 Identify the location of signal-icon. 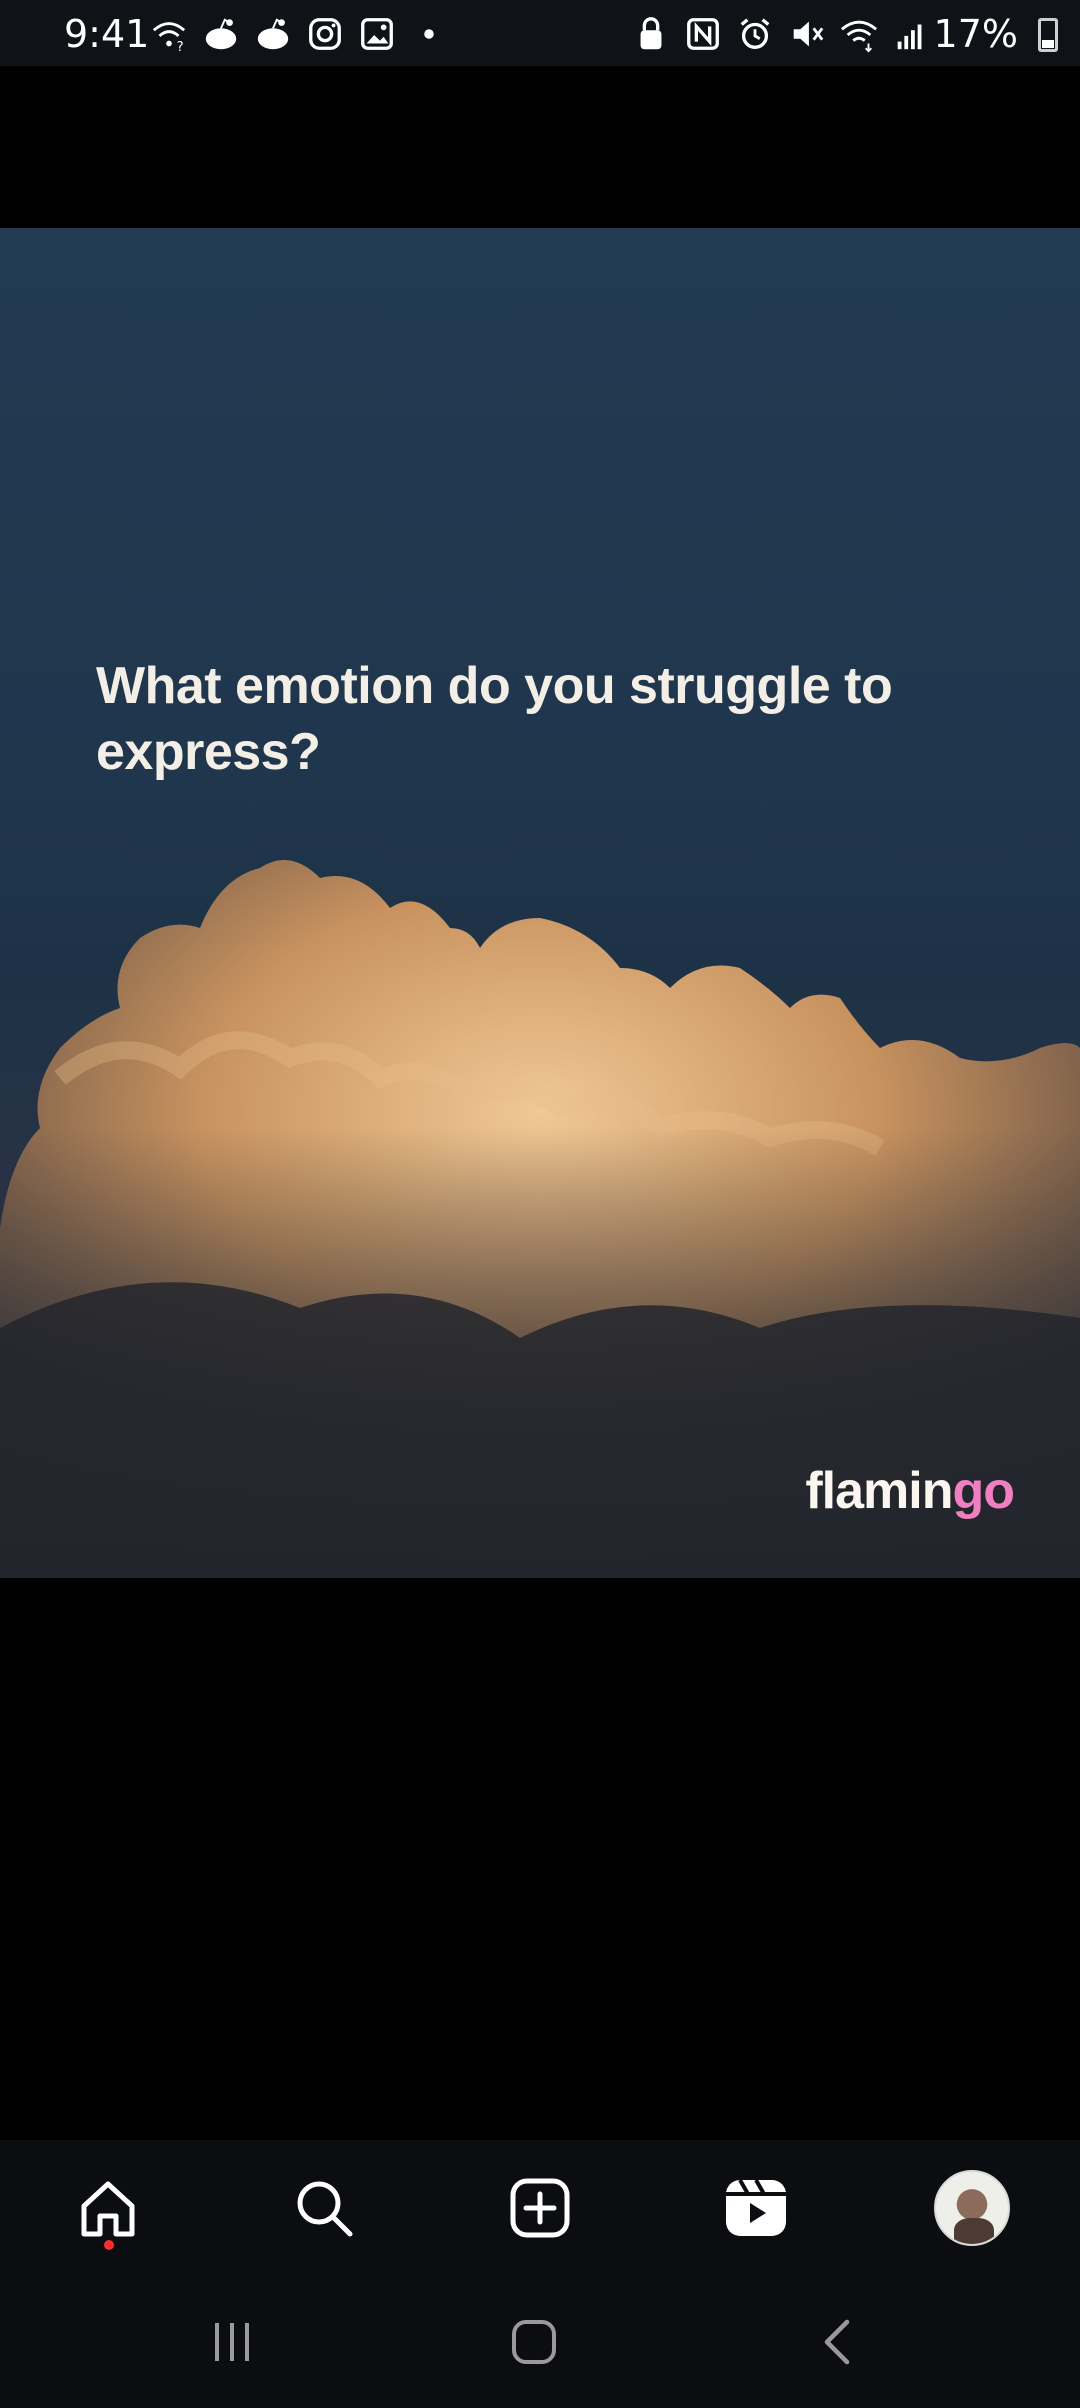
(909, 37).